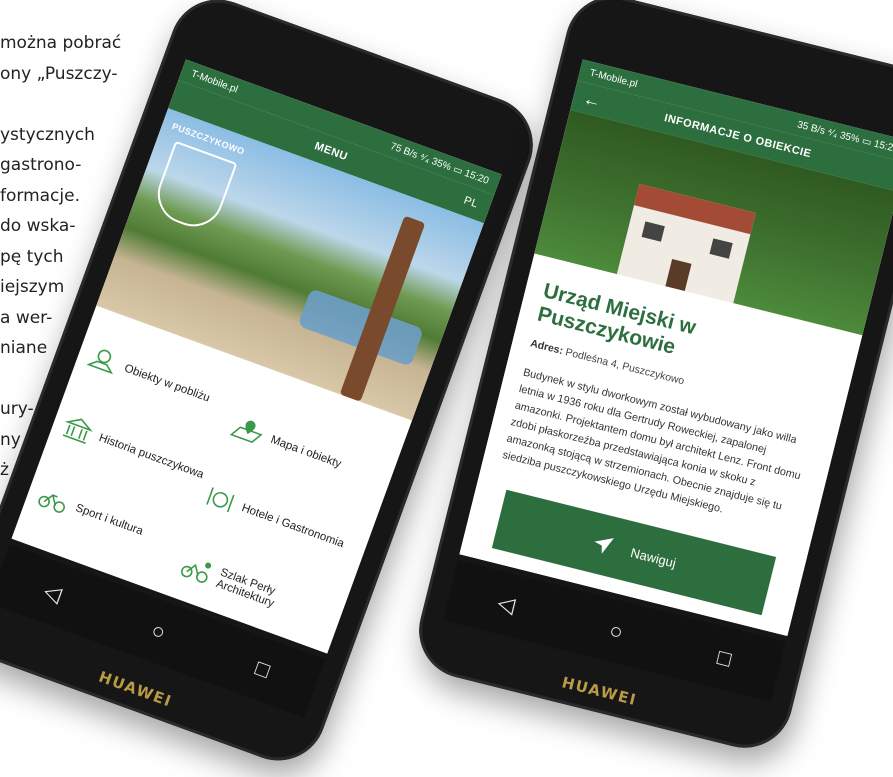 This screenshot has height=777, width=893. What do you see at coordinates (653, 557) in the screenshot?
I see `navigate-button-label: Nawiguj` at bounding box center [653, 557].